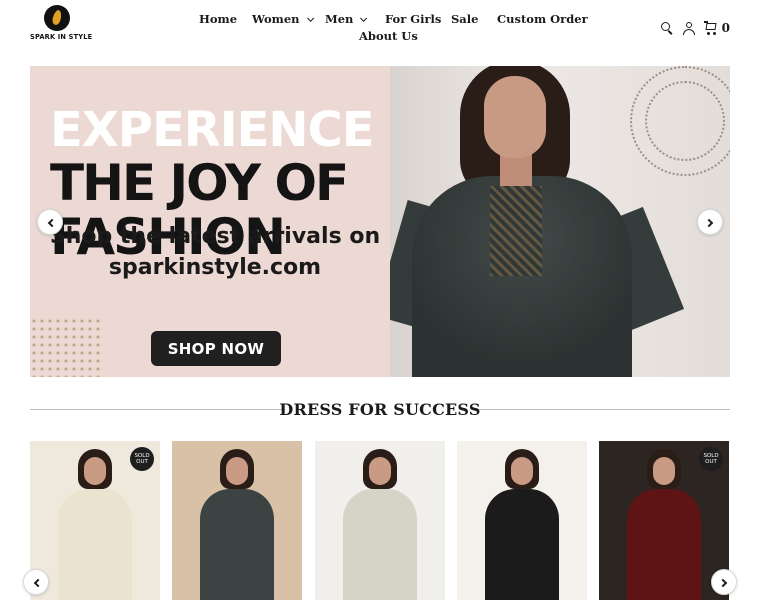  I want to click on hero-line-experience: EXPERIENCE, so click(212, 130).